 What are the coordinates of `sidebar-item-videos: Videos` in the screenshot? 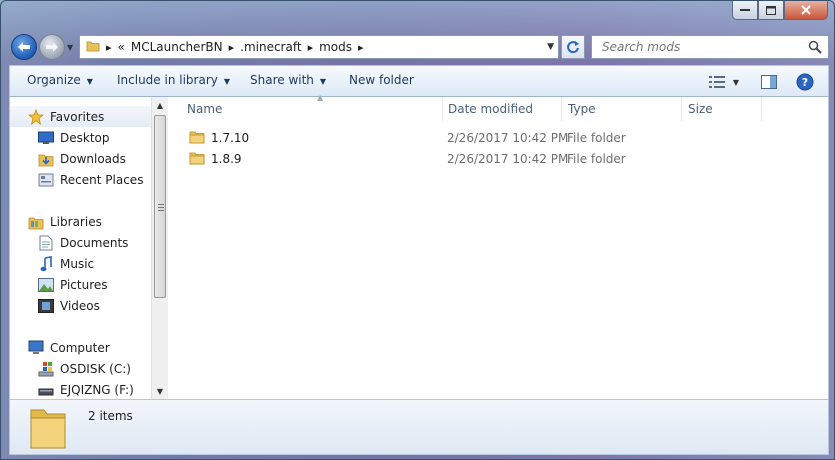 It's located at (69, 305).